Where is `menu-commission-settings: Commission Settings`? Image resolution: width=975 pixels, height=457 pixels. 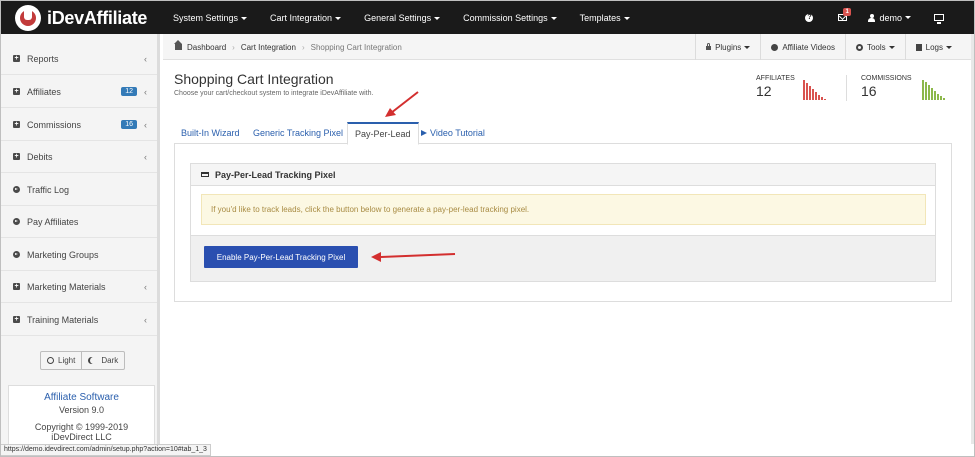
menu-commission-settings: Commission Settings is located at coordinates (510, 18).